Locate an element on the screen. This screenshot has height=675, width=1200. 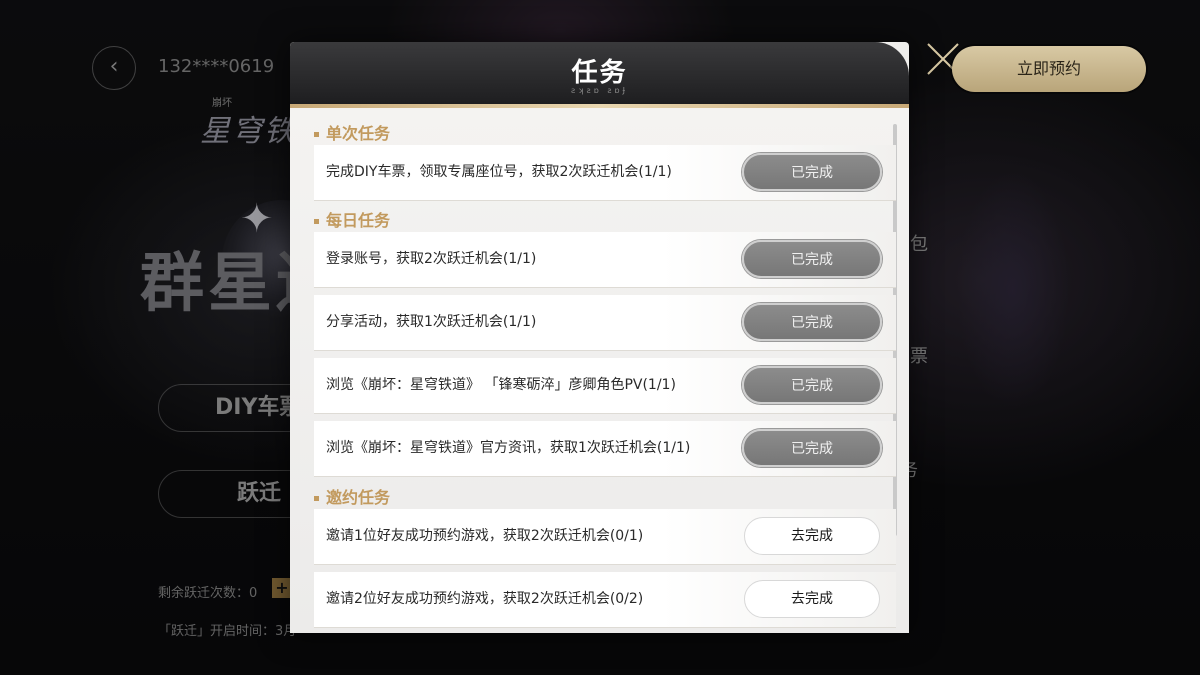
task-text: 邀请1位好友成功预约游戏，获取2次跃迁机会(0/1) is located at coordinates (485, 536).